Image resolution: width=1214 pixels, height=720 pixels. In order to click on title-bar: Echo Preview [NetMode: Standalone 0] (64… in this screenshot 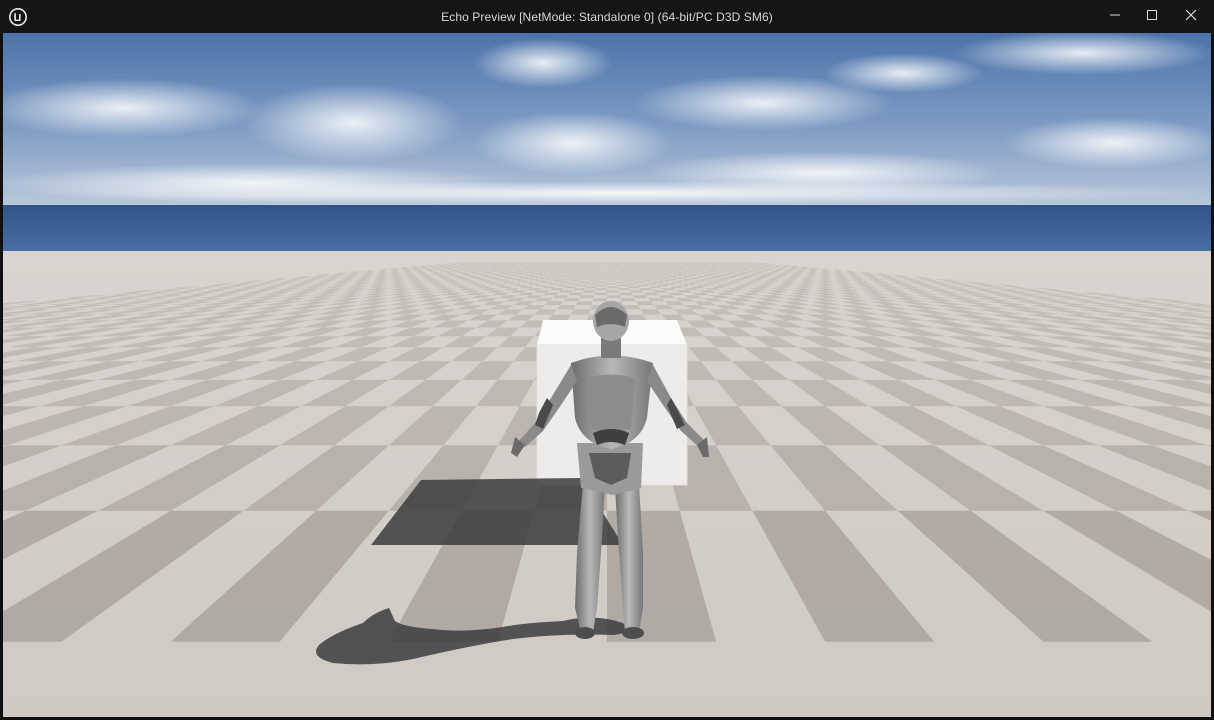, I will do `click(607, 16)`.